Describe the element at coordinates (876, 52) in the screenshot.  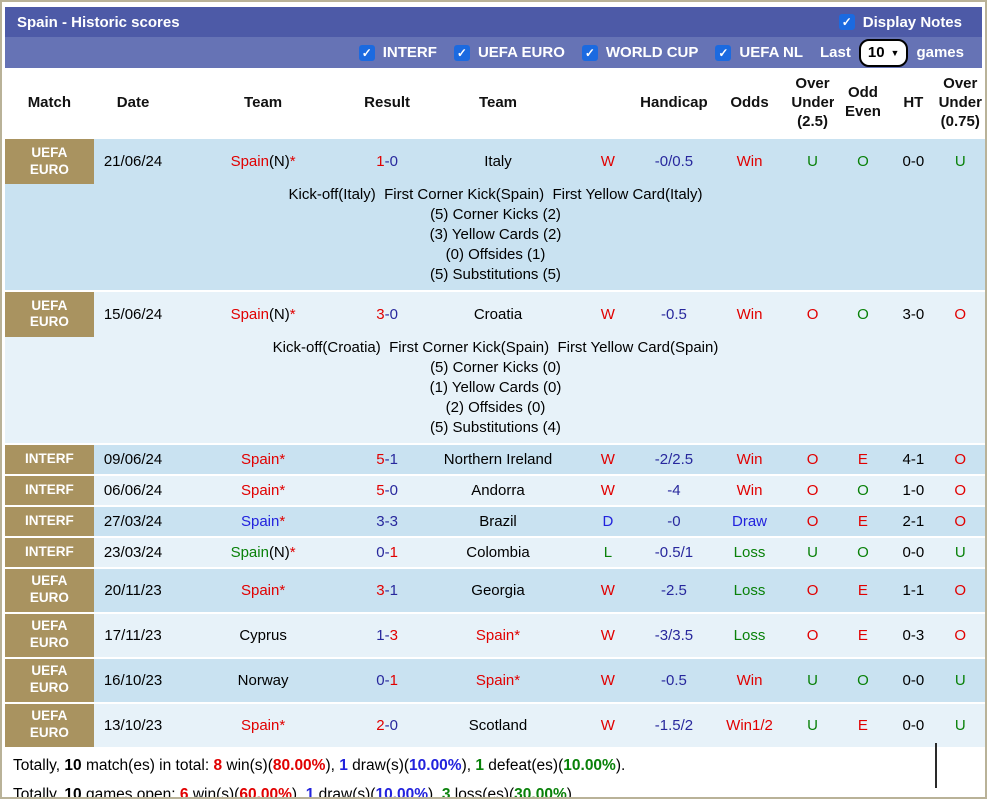
I see `last-games-value: 10` at that location.